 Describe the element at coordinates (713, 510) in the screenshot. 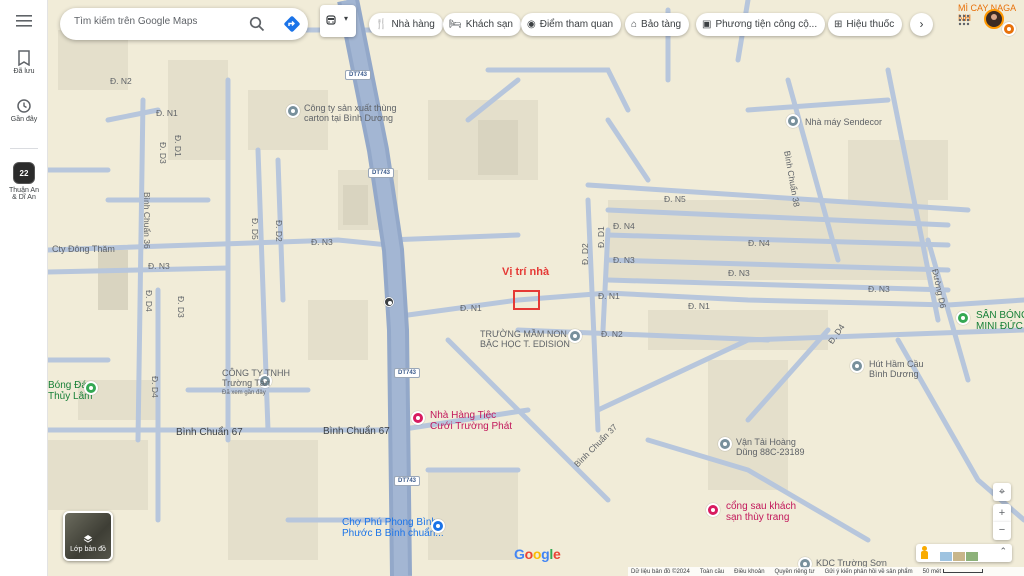

I see `hotel-marker-icon` at that location.